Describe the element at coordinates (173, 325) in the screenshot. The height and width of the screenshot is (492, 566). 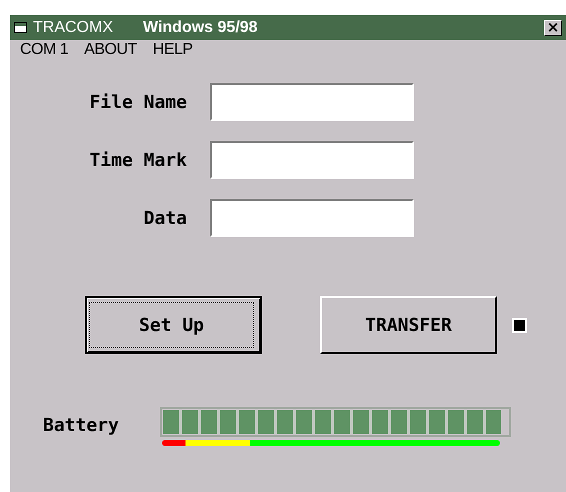
I see `action-button: Set Up` at that location.